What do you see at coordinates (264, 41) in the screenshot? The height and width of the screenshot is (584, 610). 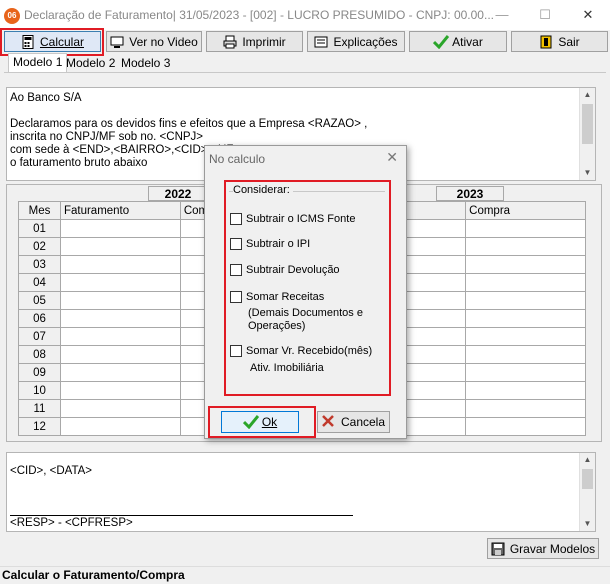 I see `imprimir-label: Imprimir` at bounding box center [264, 41].